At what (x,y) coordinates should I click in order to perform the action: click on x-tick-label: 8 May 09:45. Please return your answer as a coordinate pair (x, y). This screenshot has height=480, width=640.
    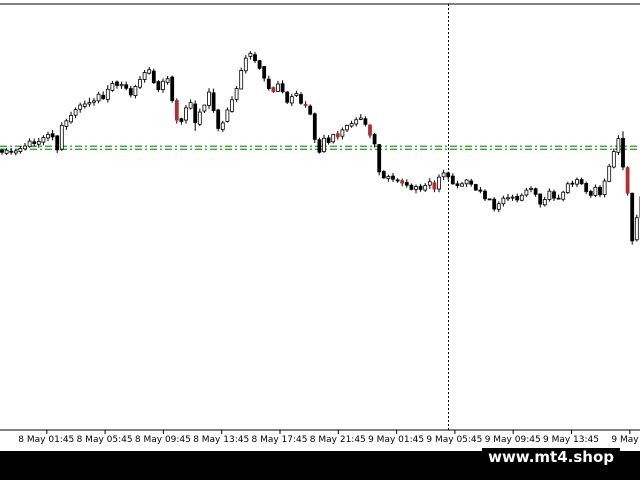
    Looking at the image, I should click on (163, 440).